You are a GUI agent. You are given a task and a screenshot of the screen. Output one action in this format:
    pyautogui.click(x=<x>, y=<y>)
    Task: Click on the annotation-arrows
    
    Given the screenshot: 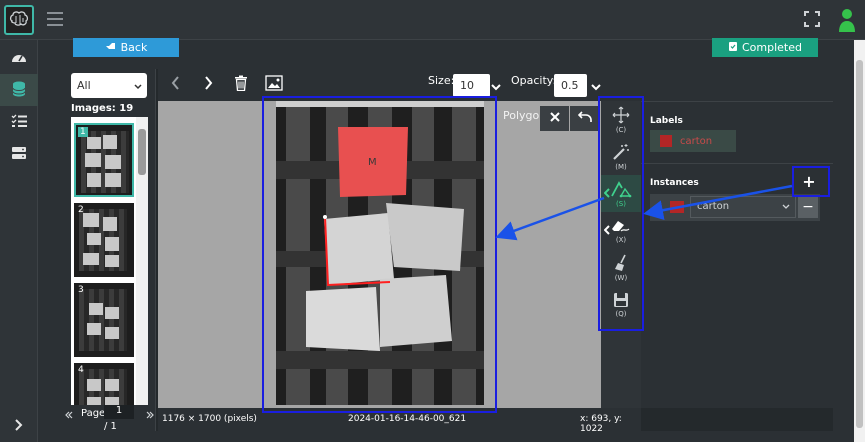 What is the action you would take?
    pyautogui.click(x=644, y=212)
    